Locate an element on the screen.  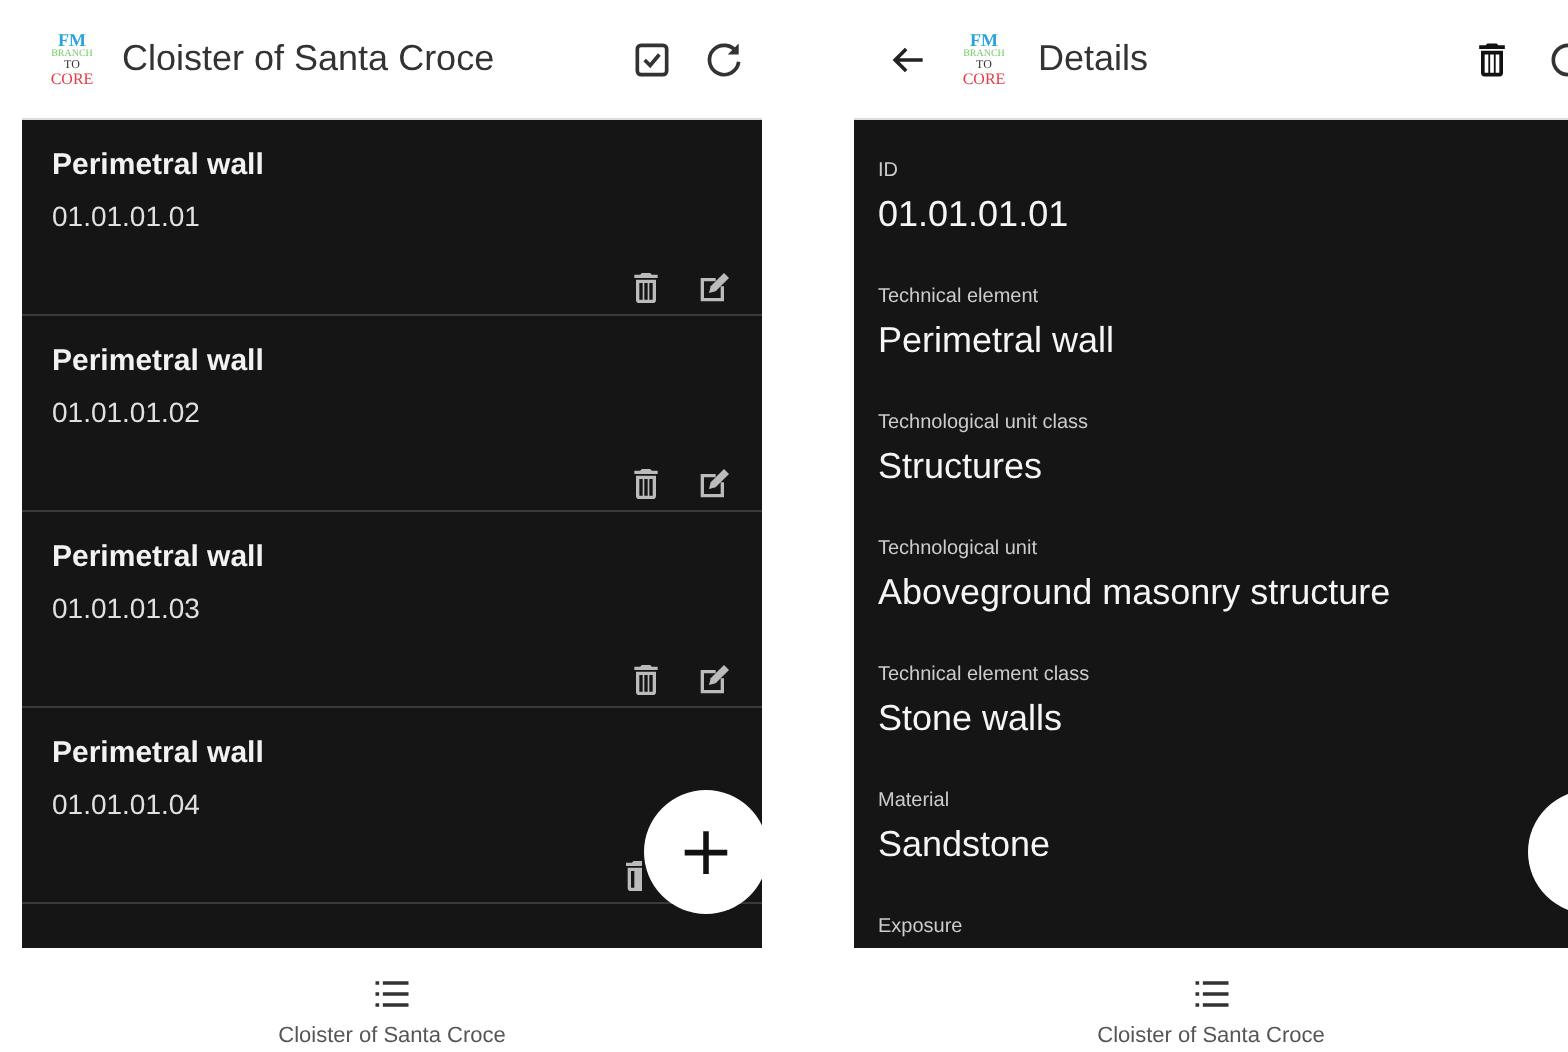
field-label: Exposure is located at coordinates (921, 927).